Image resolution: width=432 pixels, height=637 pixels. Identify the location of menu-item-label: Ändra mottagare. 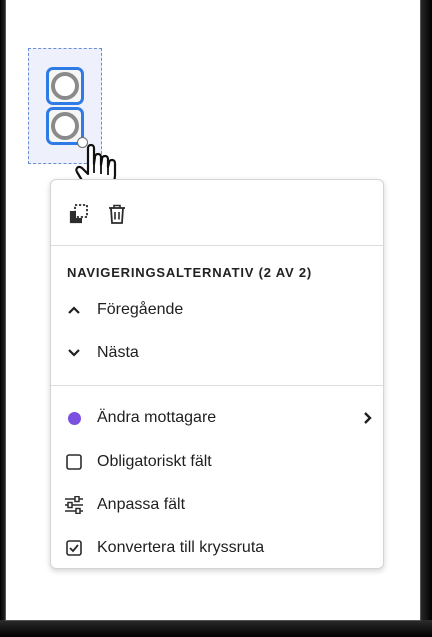
(157, 417).